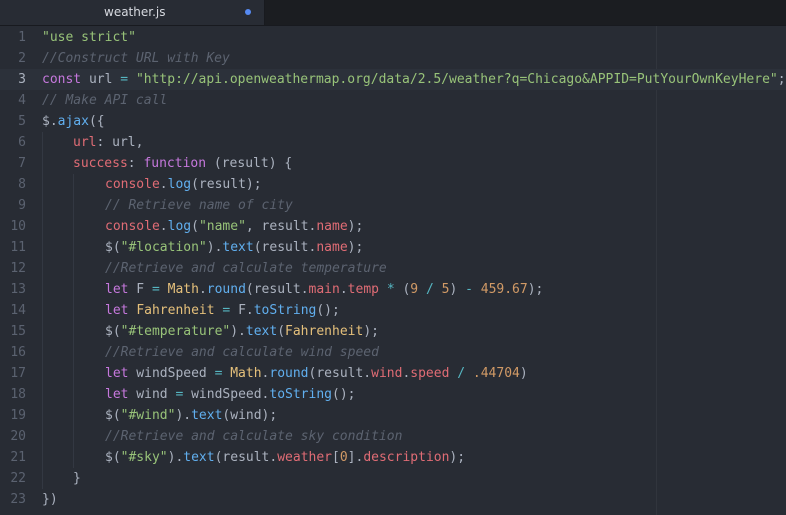 The width and height of the screenshot is (786, 515). What do you see at coordinates (13, 79) in the screenshot?
I see `line-number: 3` at bounding box center [13, 79].